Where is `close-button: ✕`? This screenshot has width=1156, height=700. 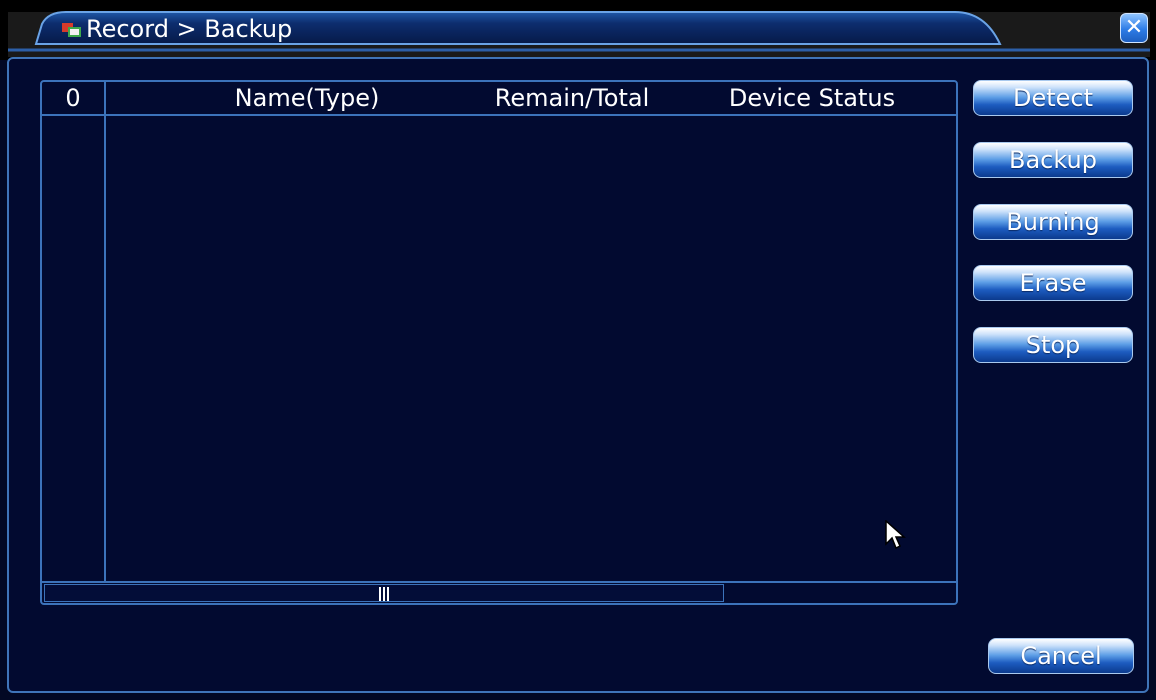
close-button: ✕ is located at coordinates (1134, 28).